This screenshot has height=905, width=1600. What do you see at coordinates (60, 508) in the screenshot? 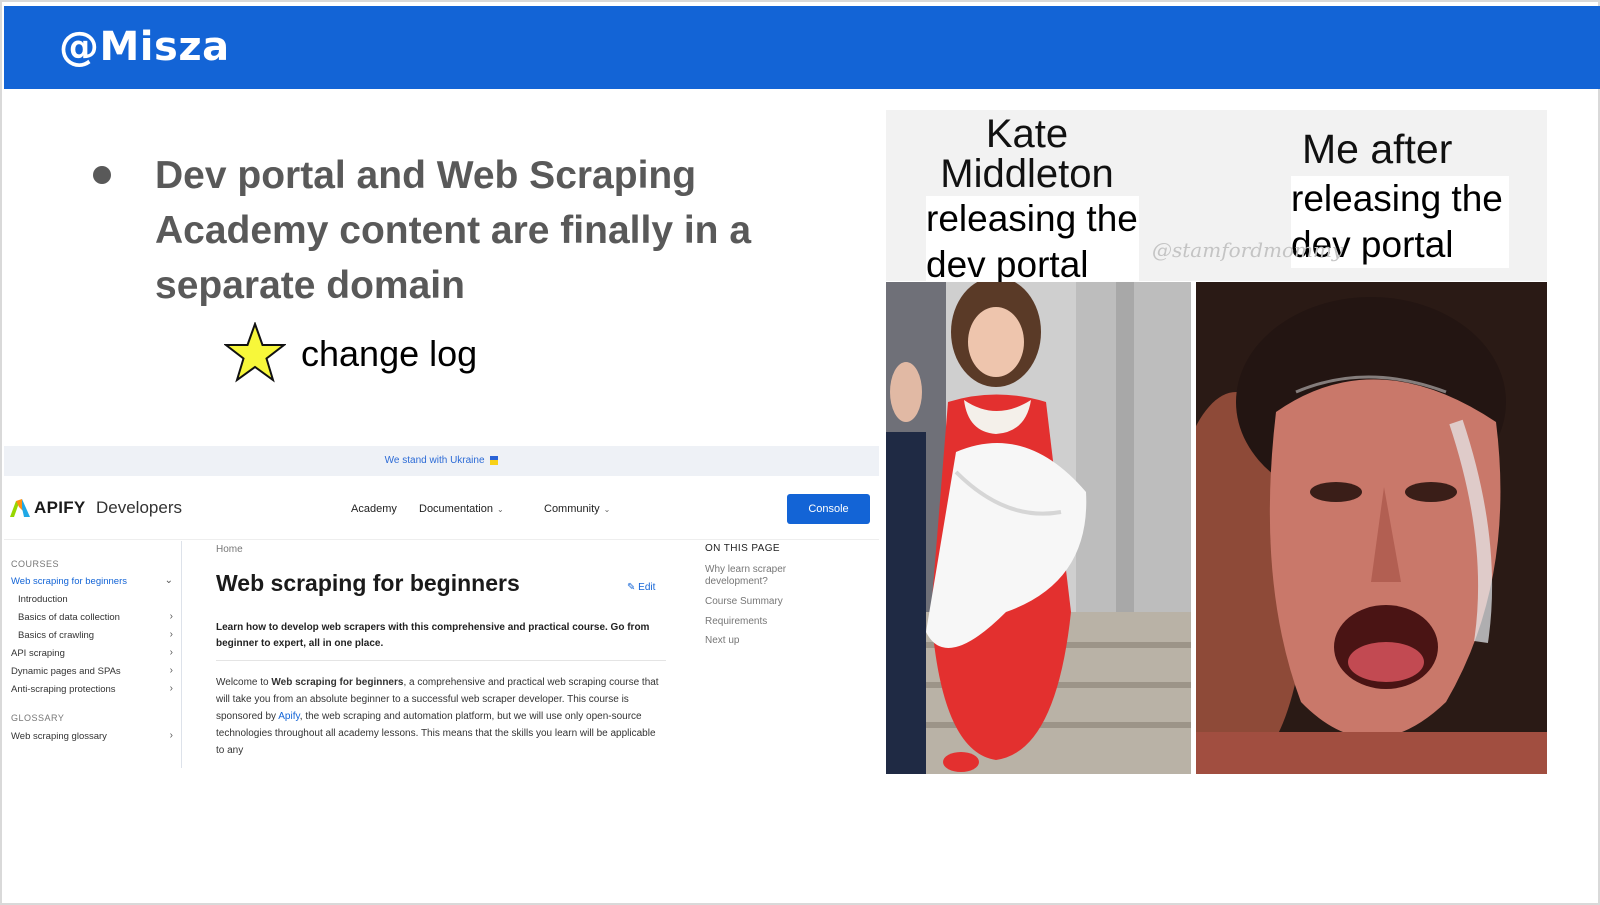
I see `logo-brand: APIFY` at bounding box center [60, 508].